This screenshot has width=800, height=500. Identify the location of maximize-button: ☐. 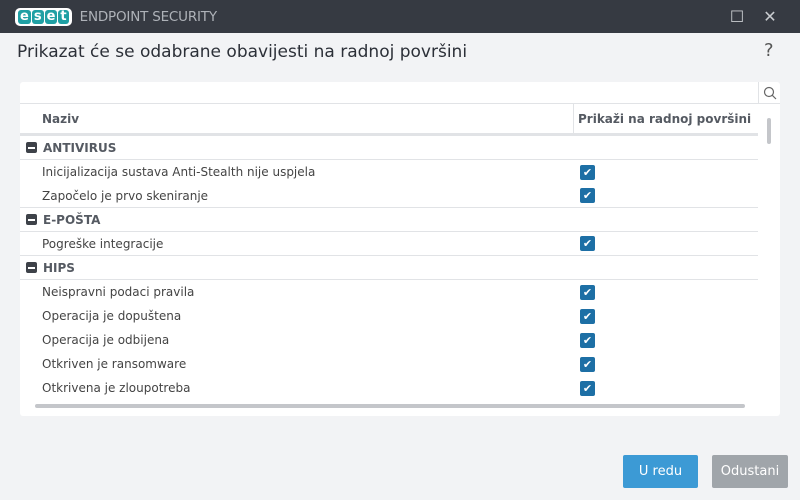
(737, 16).